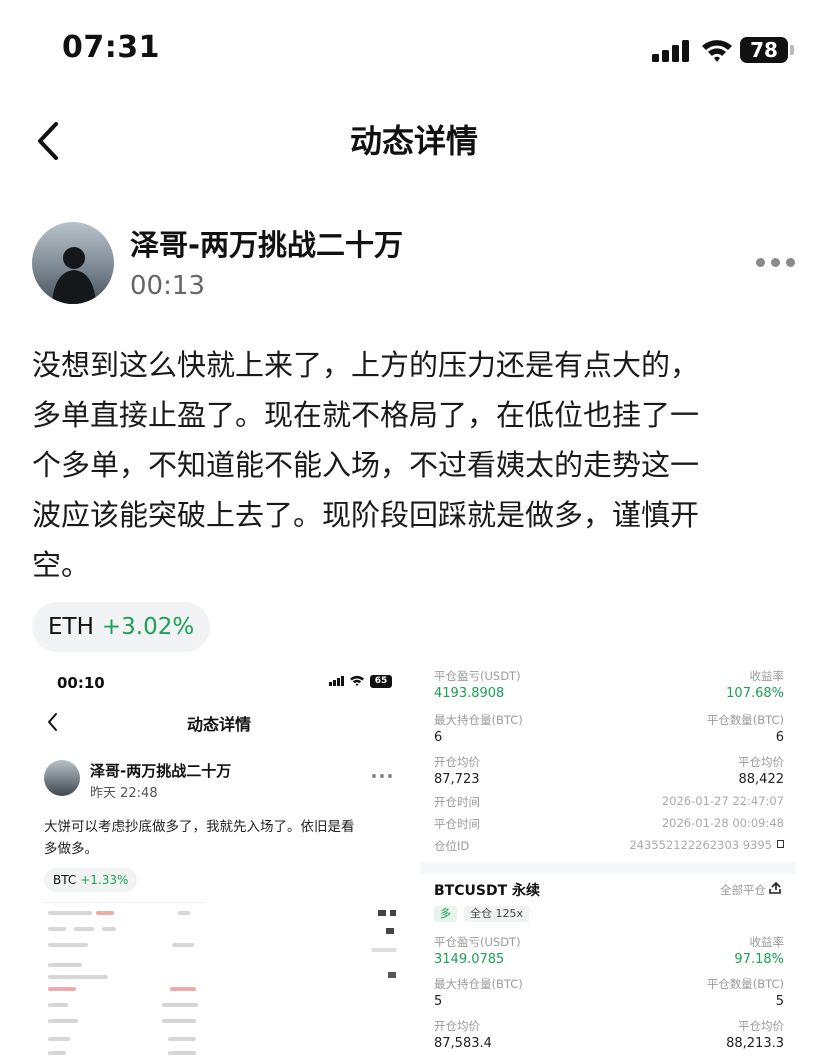 This screenshot has height=1061, width=828. Describe the element at coordinates (111, 47) in the screenshot. I see `status-time: 07:31` at that location.